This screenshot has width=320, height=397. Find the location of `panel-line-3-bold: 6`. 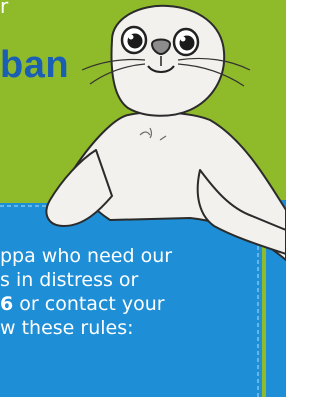

panel-line-3-bold: 6 is located at coordinates (7, 304).